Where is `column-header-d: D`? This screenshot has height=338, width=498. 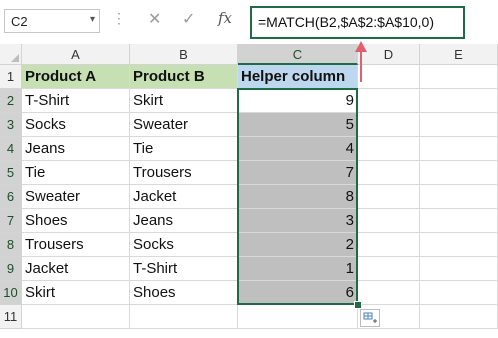
column-header-d: D is located at coordinates (389, 54).